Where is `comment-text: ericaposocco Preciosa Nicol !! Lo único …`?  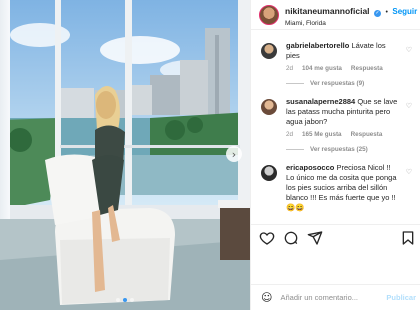 comment-text: ericaposocco Preciosa Nicol !! Lo único … is located at coordinates (343, 188).